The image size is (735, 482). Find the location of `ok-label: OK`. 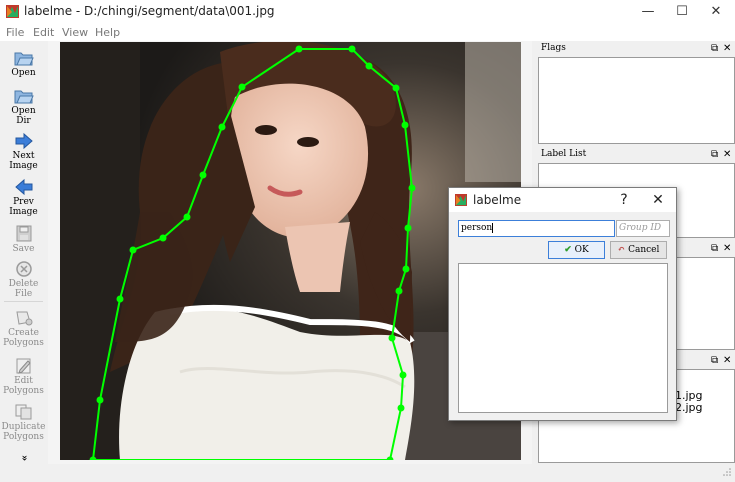

ok-label: OK is located at coordinates (581, 250).